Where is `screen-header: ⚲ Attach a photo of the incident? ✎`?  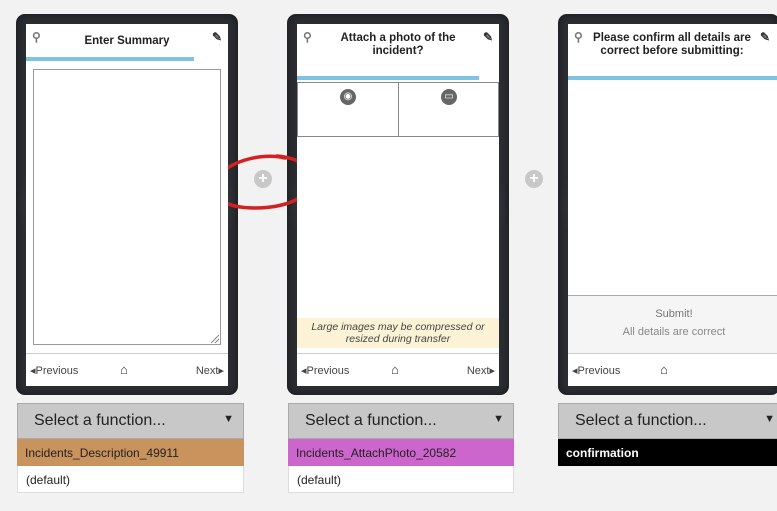 screen-header: ⚲ Attach a photo of the incident? ✎ is located at coordinates (398, 46).